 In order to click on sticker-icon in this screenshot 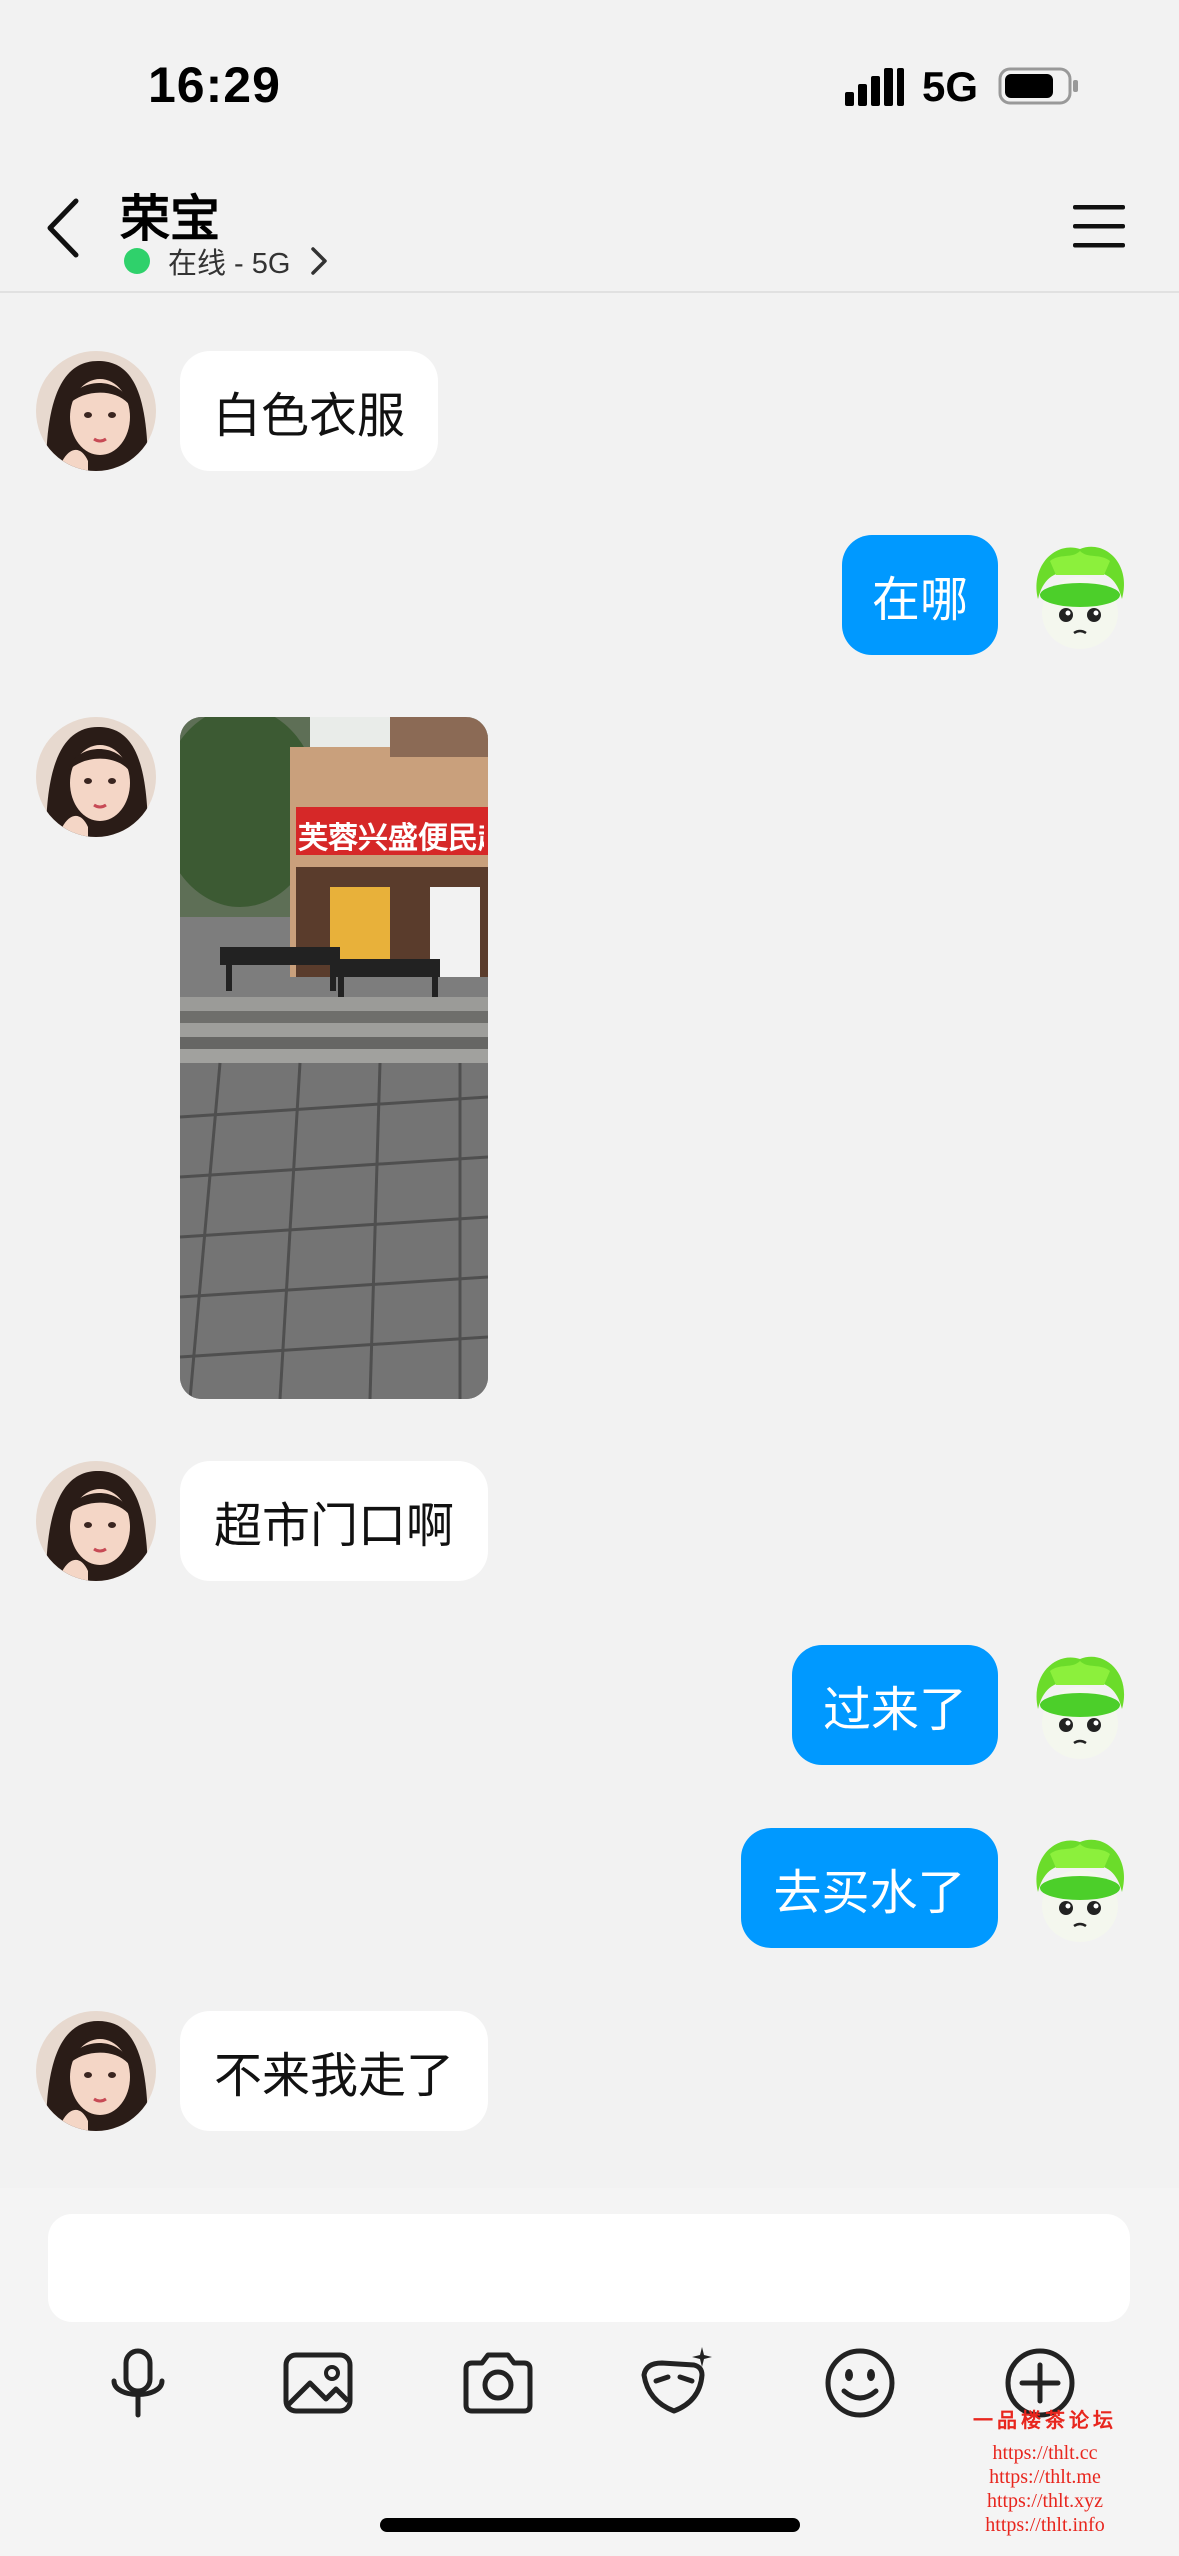, I will do `click(676, 2383)`.